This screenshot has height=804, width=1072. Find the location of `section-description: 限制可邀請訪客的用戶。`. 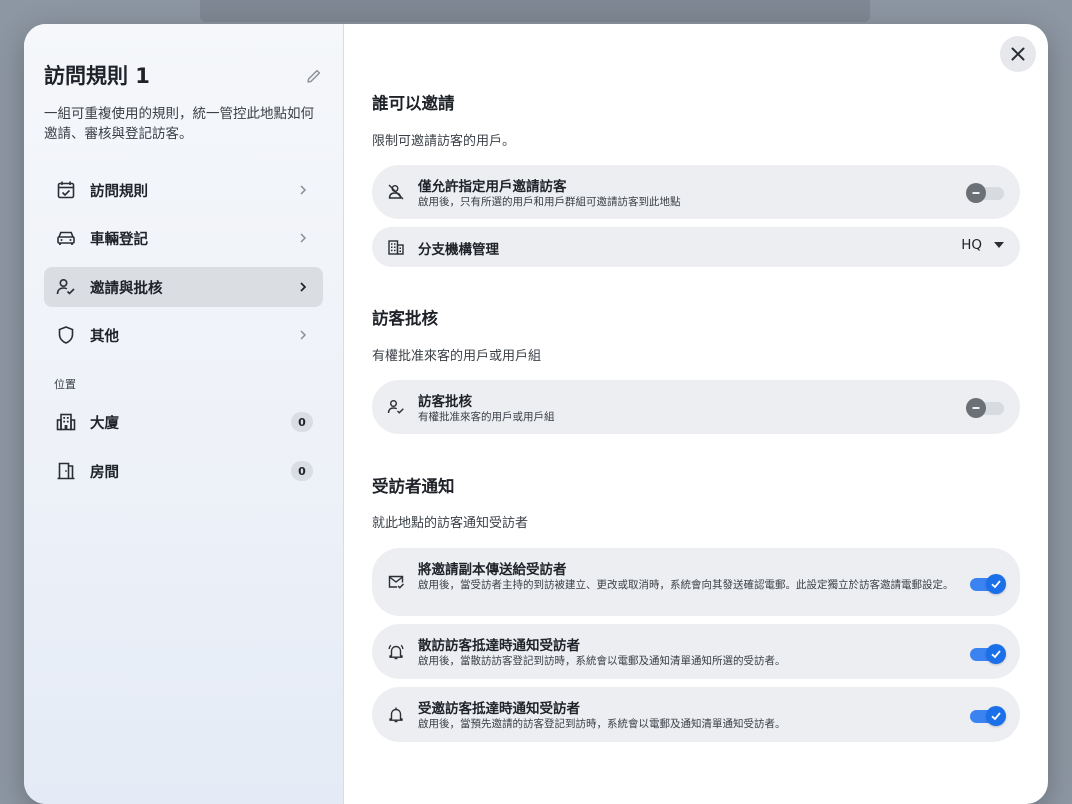

section-description: 限制可邀請訪客的用戶。 is located at coordinates (444, 141).